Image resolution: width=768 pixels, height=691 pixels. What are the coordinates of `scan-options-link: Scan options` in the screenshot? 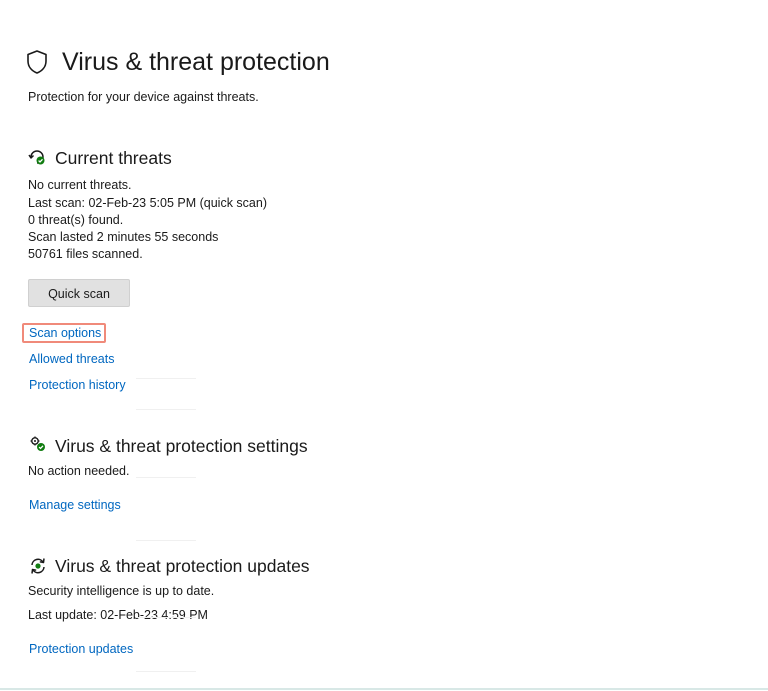 It's located at (65, 333).